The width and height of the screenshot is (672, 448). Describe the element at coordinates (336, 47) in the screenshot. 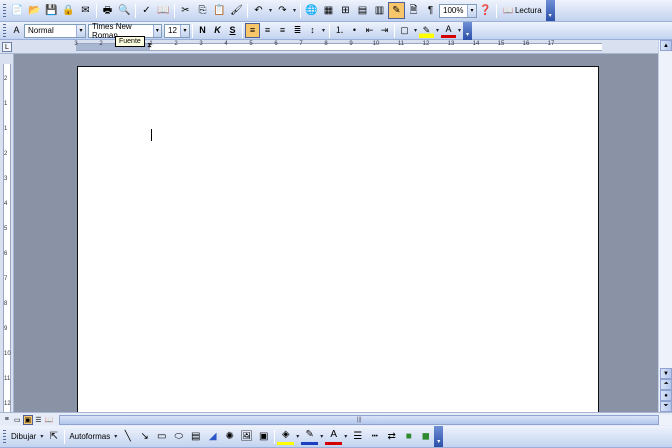

I see `horizontal-ruler: L ⧗ 3211234567891011121314151617` at that location.